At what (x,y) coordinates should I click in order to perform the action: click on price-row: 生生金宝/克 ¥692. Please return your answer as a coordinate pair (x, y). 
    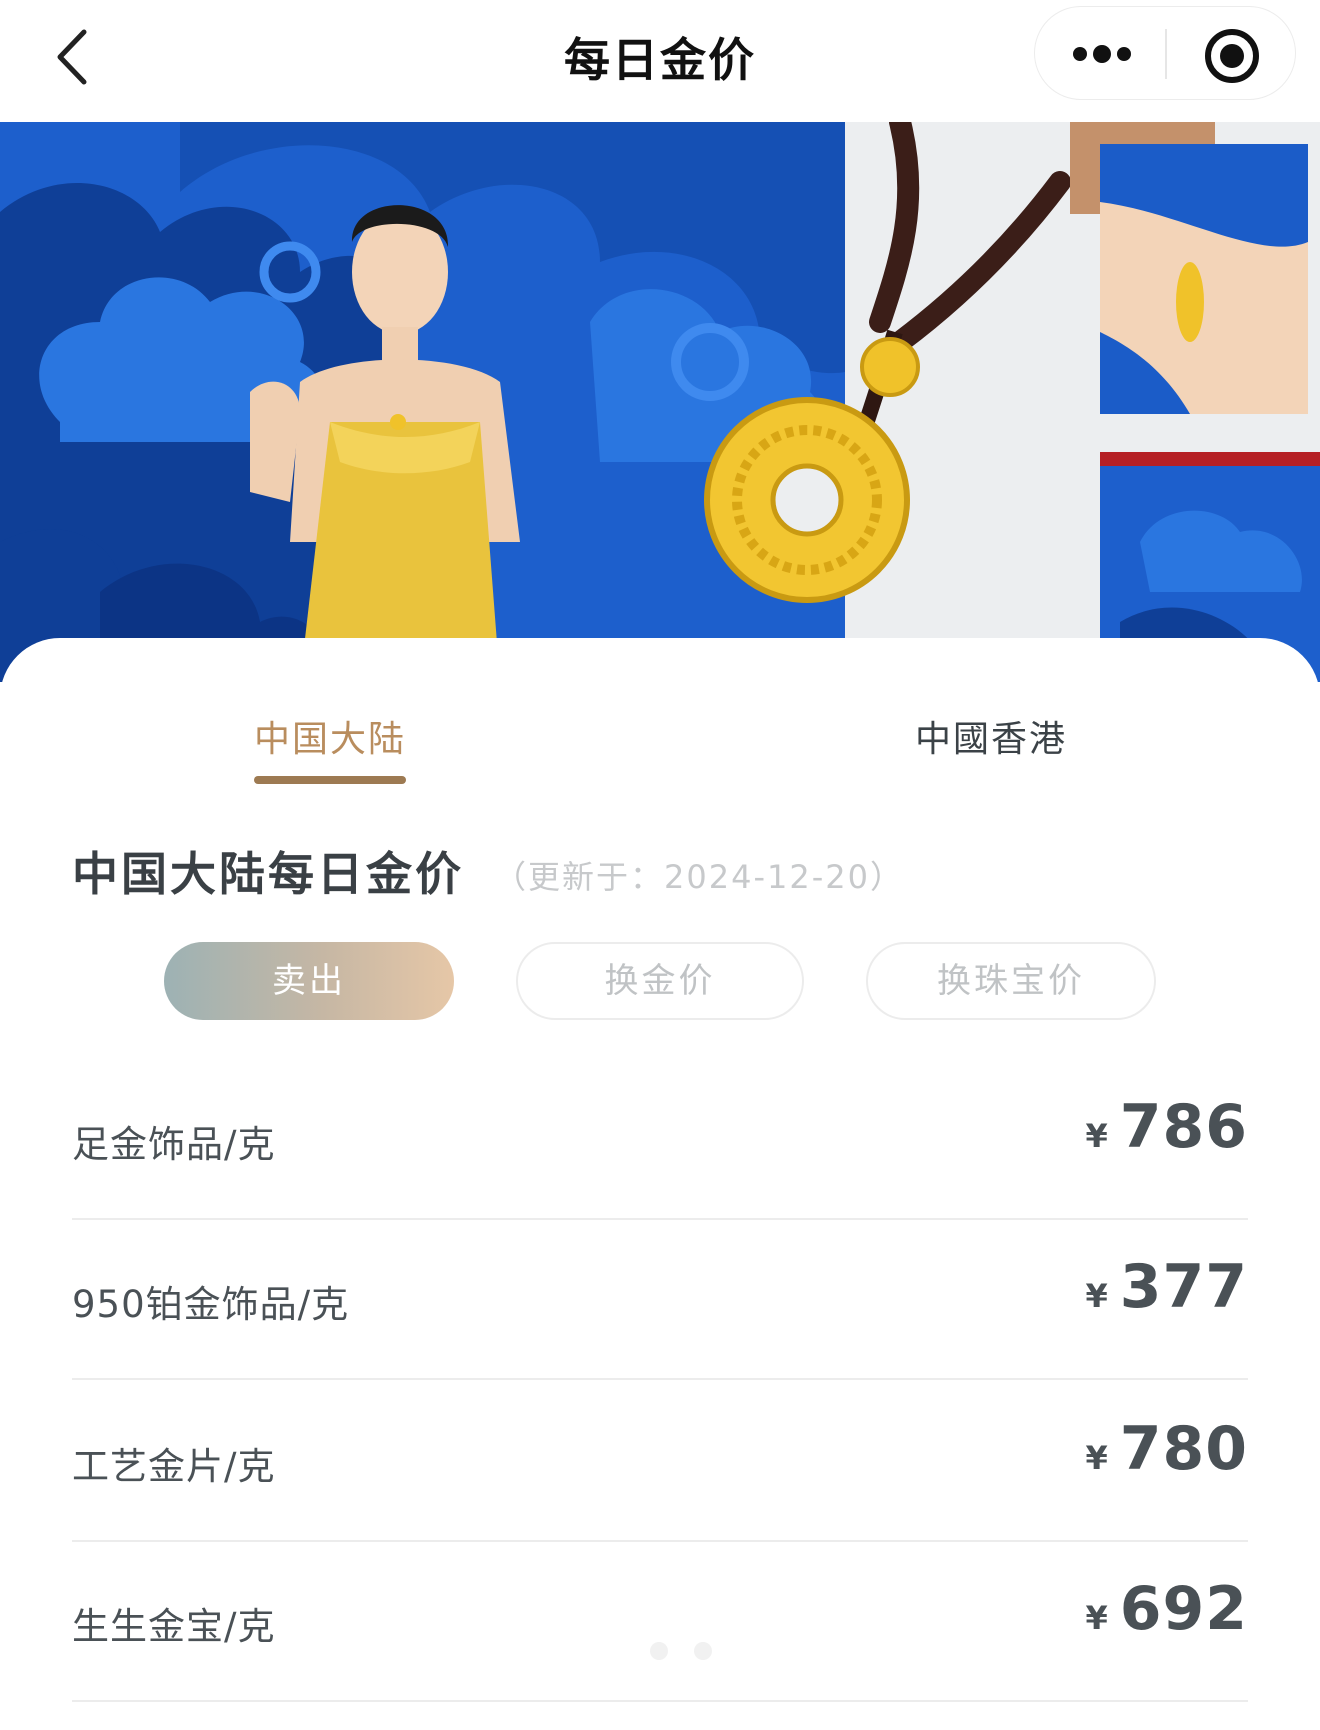
    Looking at the image, I should click on (660, 1621).